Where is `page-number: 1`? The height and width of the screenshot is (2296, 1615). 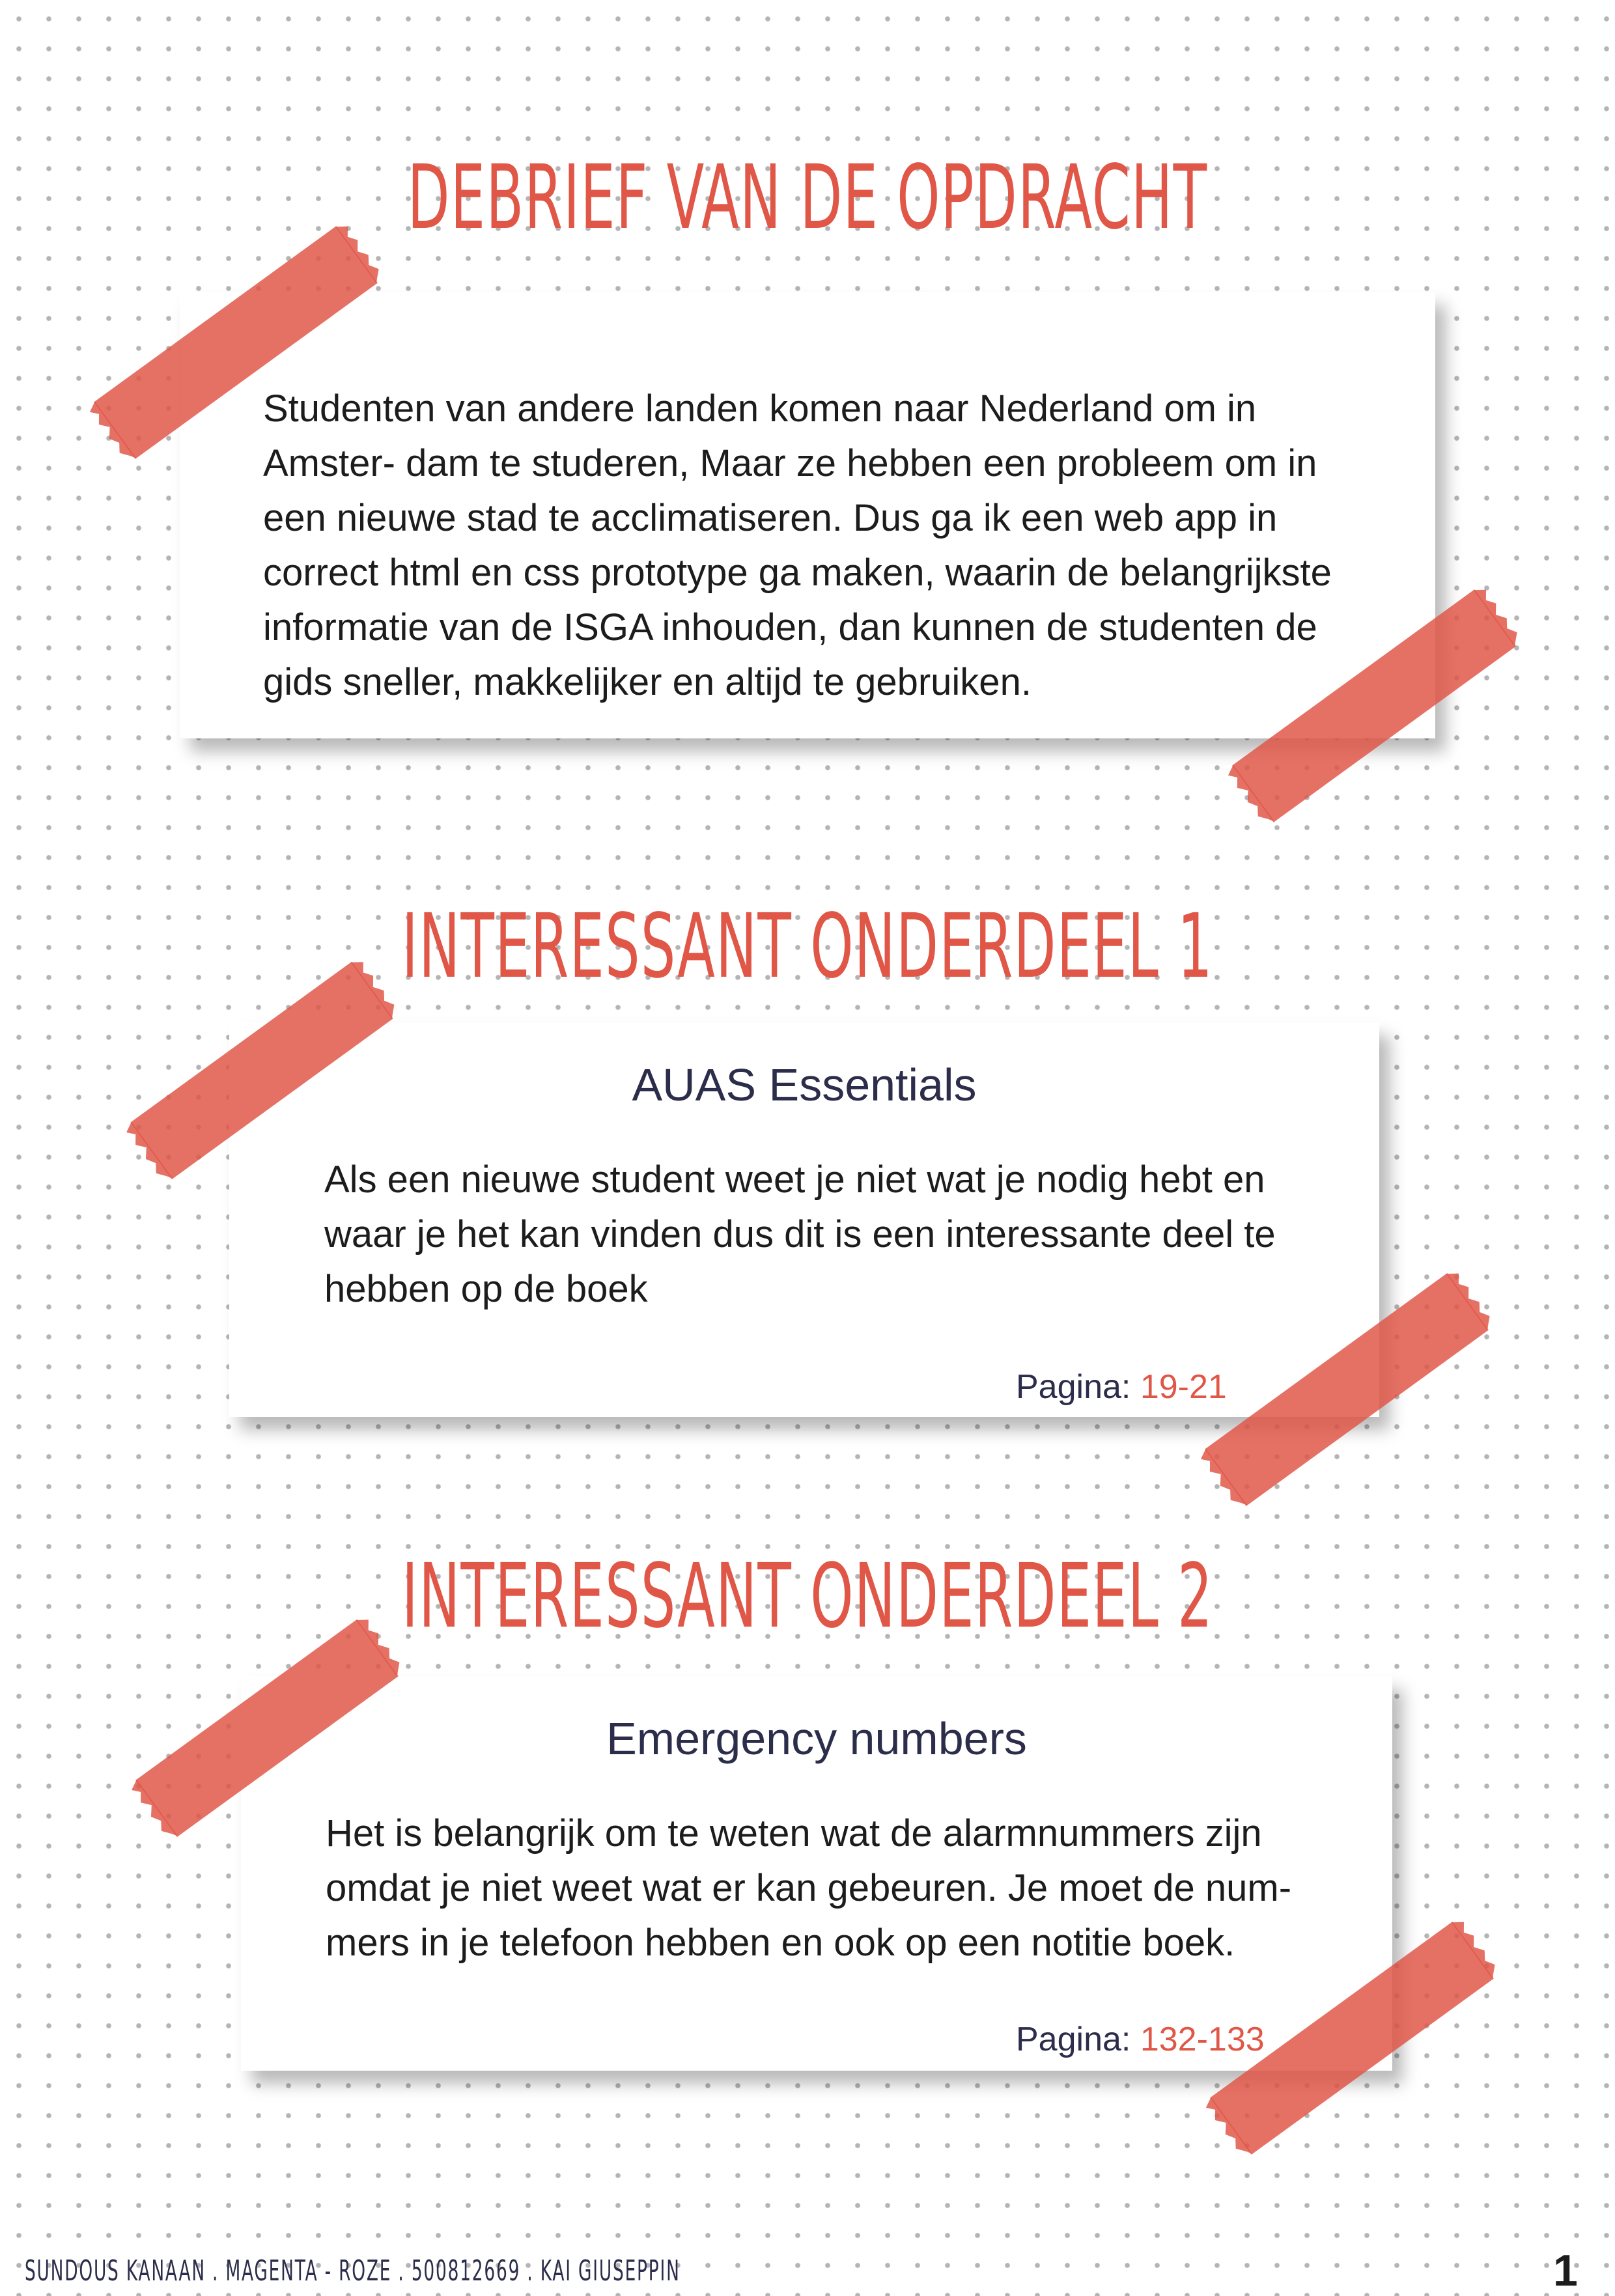 page-number: 1 is located at coordinates (1565, 2270).